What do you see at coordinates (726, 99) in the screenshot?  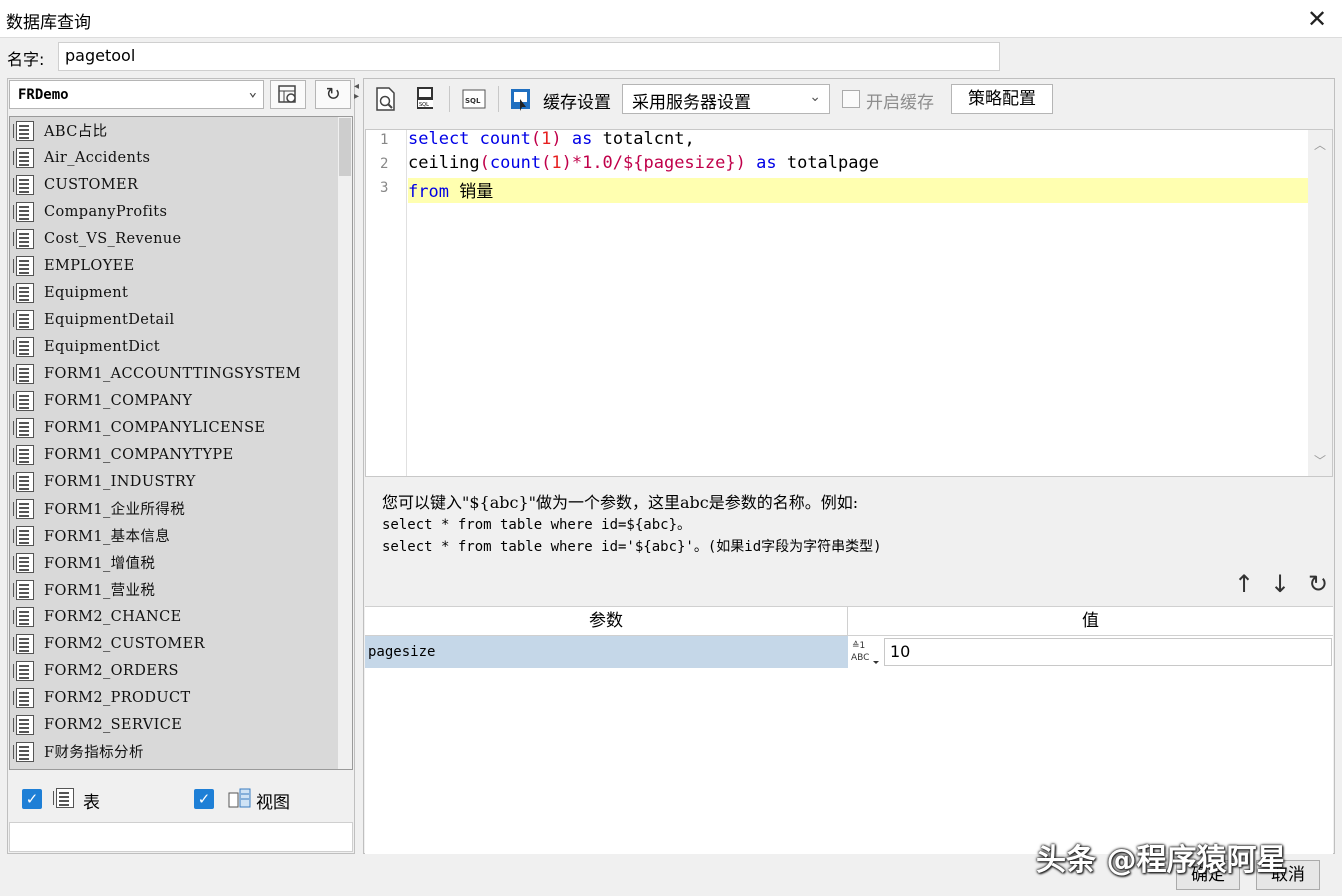 I see `cache-mode-select: 采用服务器设置 ⌄` at bounding box center [726, 99].